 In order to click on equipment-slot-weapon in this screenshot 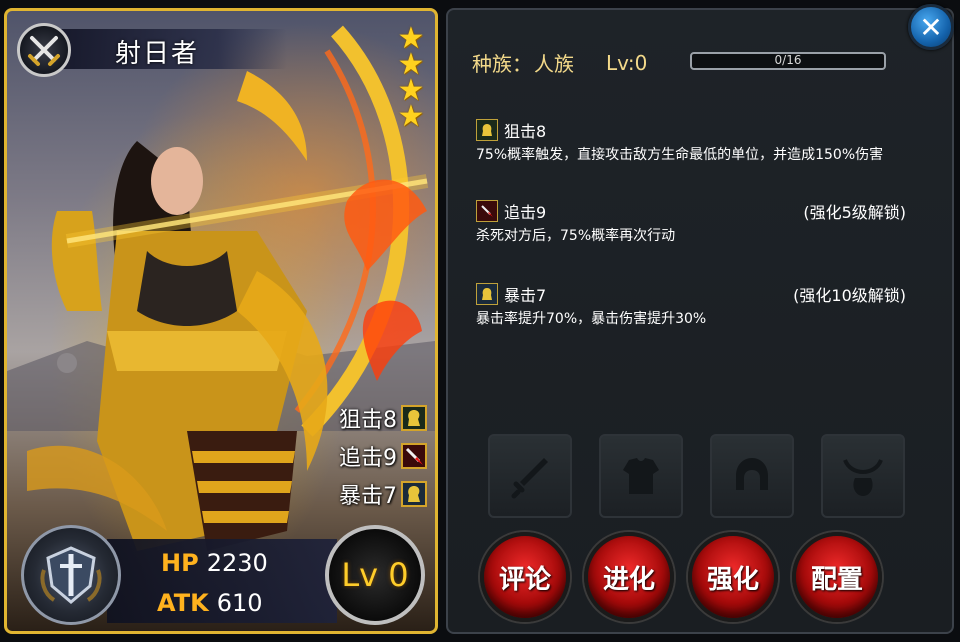, I will do `click(530, 476)`.